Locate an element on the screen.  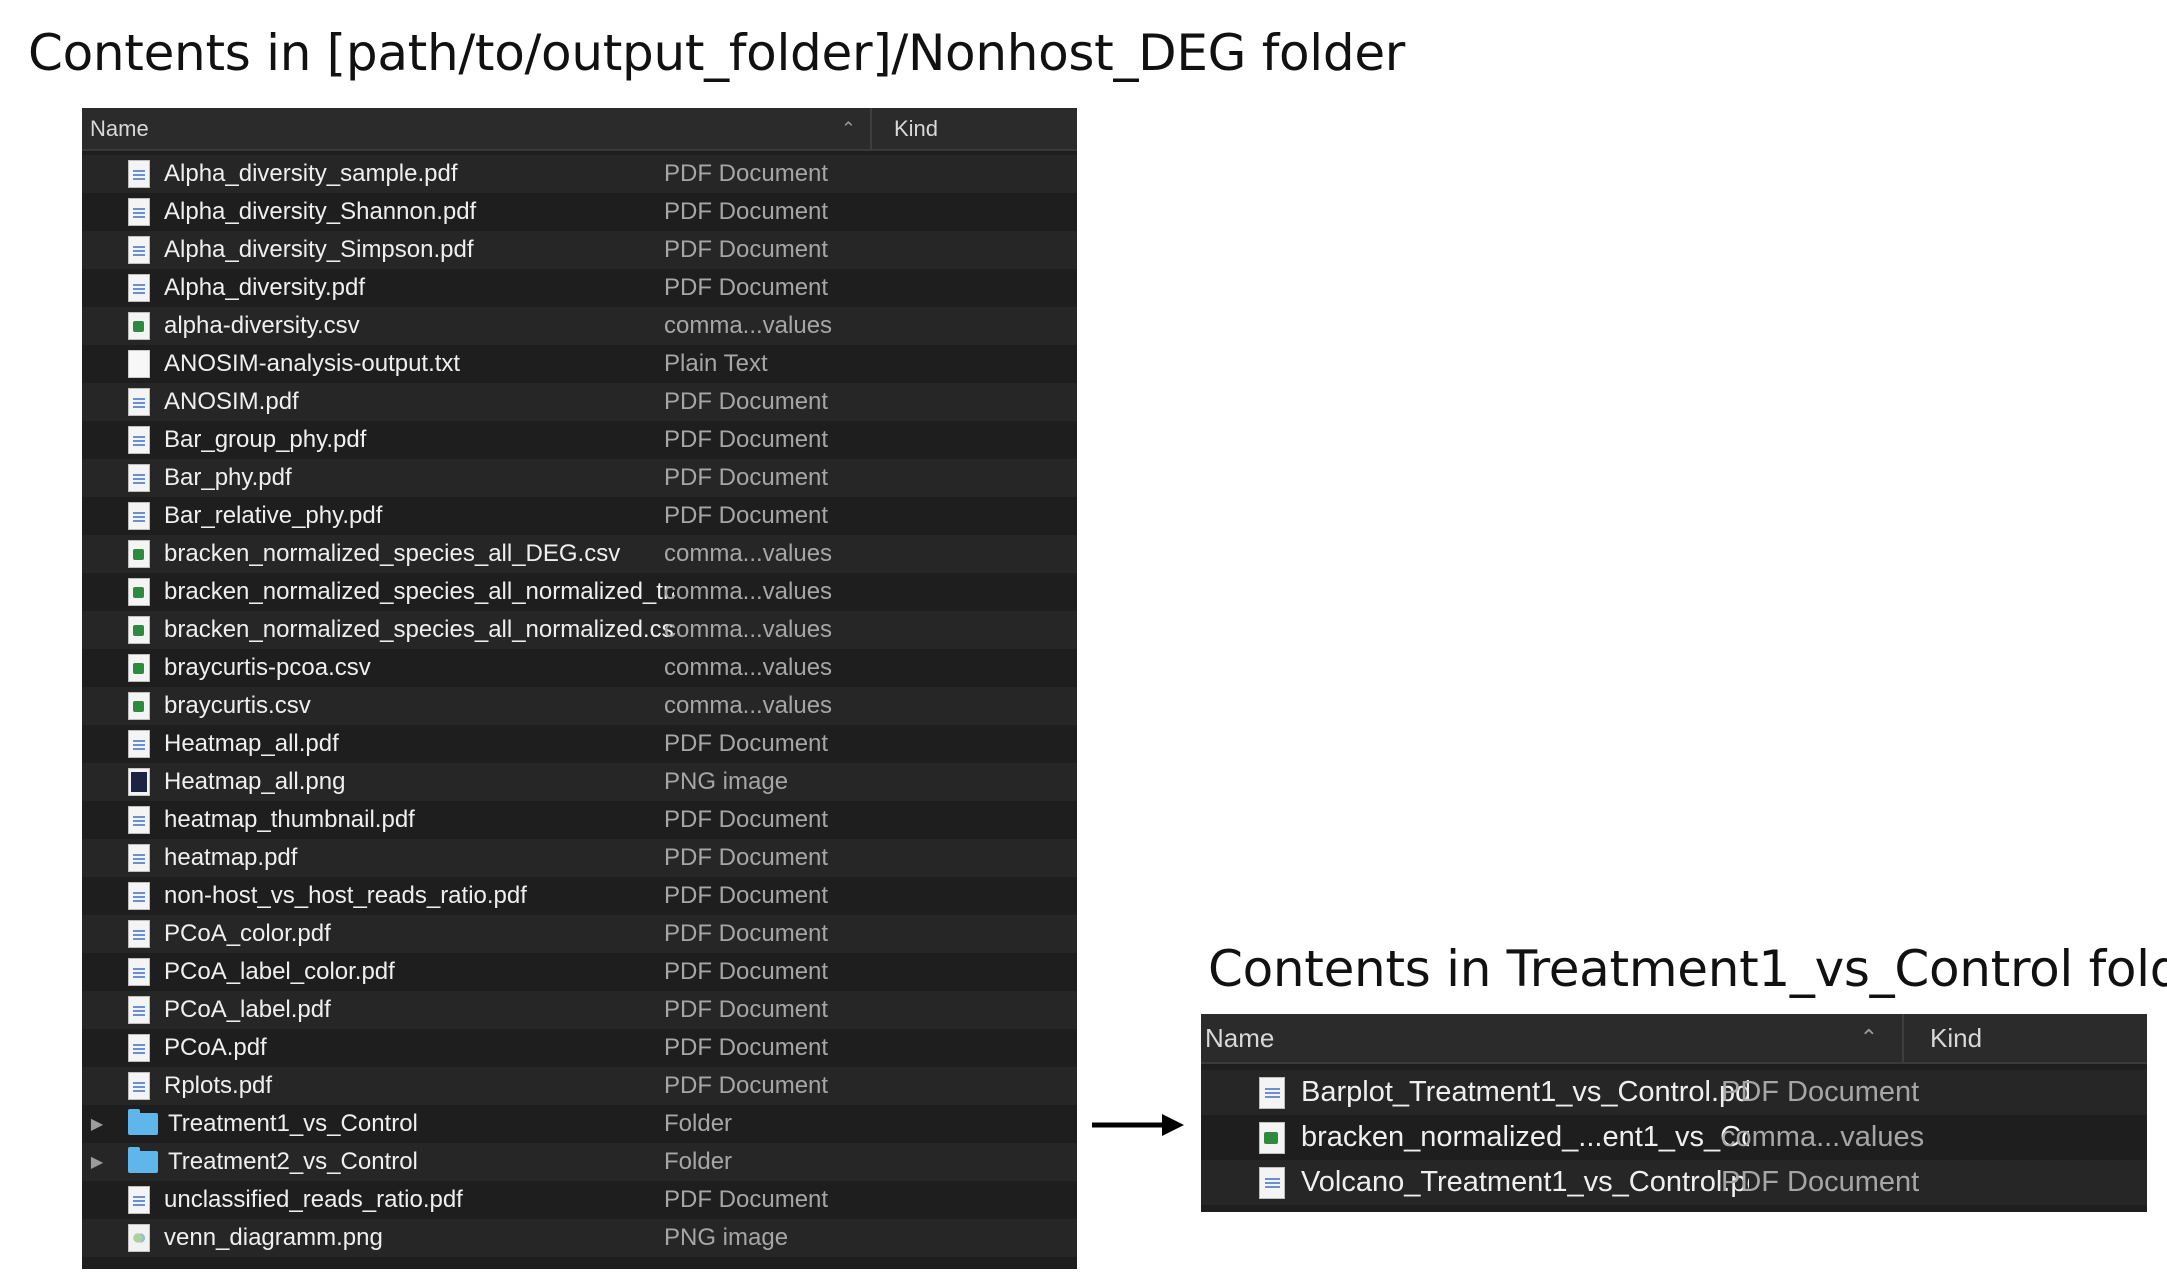
file-name: bracken_normalized_species_all_DEG.csv is located at coordinates (392, 553).